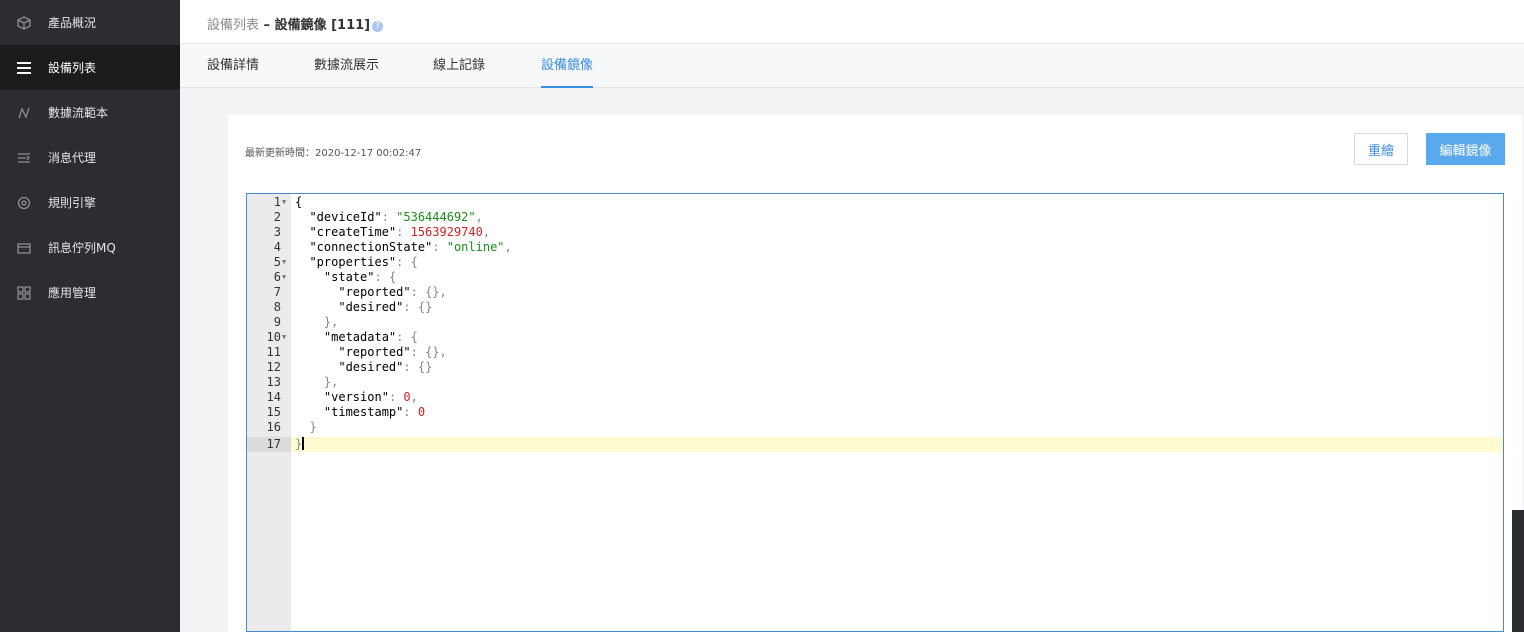 The width and height of the screenshot is (1524, 632). What do you see at coordinates (875, 217) in the screenshot?
I see `editor-line: 2 "deviceId": "536444692",` at bounding box center [875, 217].